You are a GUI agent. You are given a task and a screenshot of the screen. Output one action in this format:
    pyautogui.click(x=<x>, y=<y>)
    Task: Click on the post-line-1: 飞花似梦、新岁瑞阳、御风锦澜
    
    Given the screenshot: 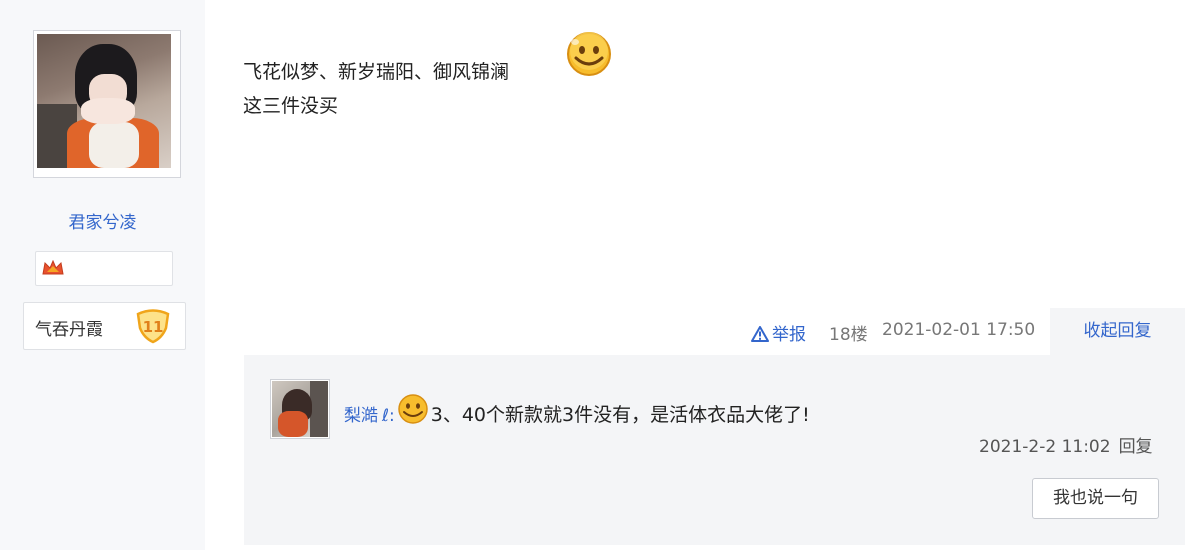 What is the action you would take?
    pyautogui.click(x=376, y=72)
    